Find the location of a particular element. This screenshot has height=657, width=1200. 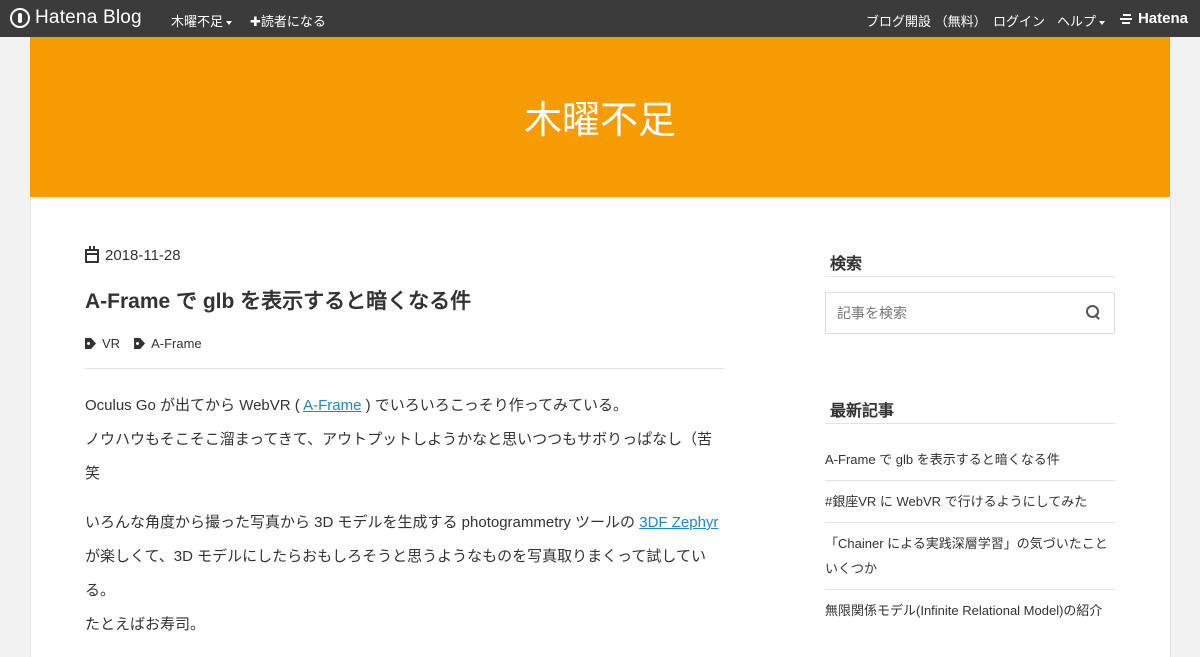

search-form is located at coordinates (970, 313).